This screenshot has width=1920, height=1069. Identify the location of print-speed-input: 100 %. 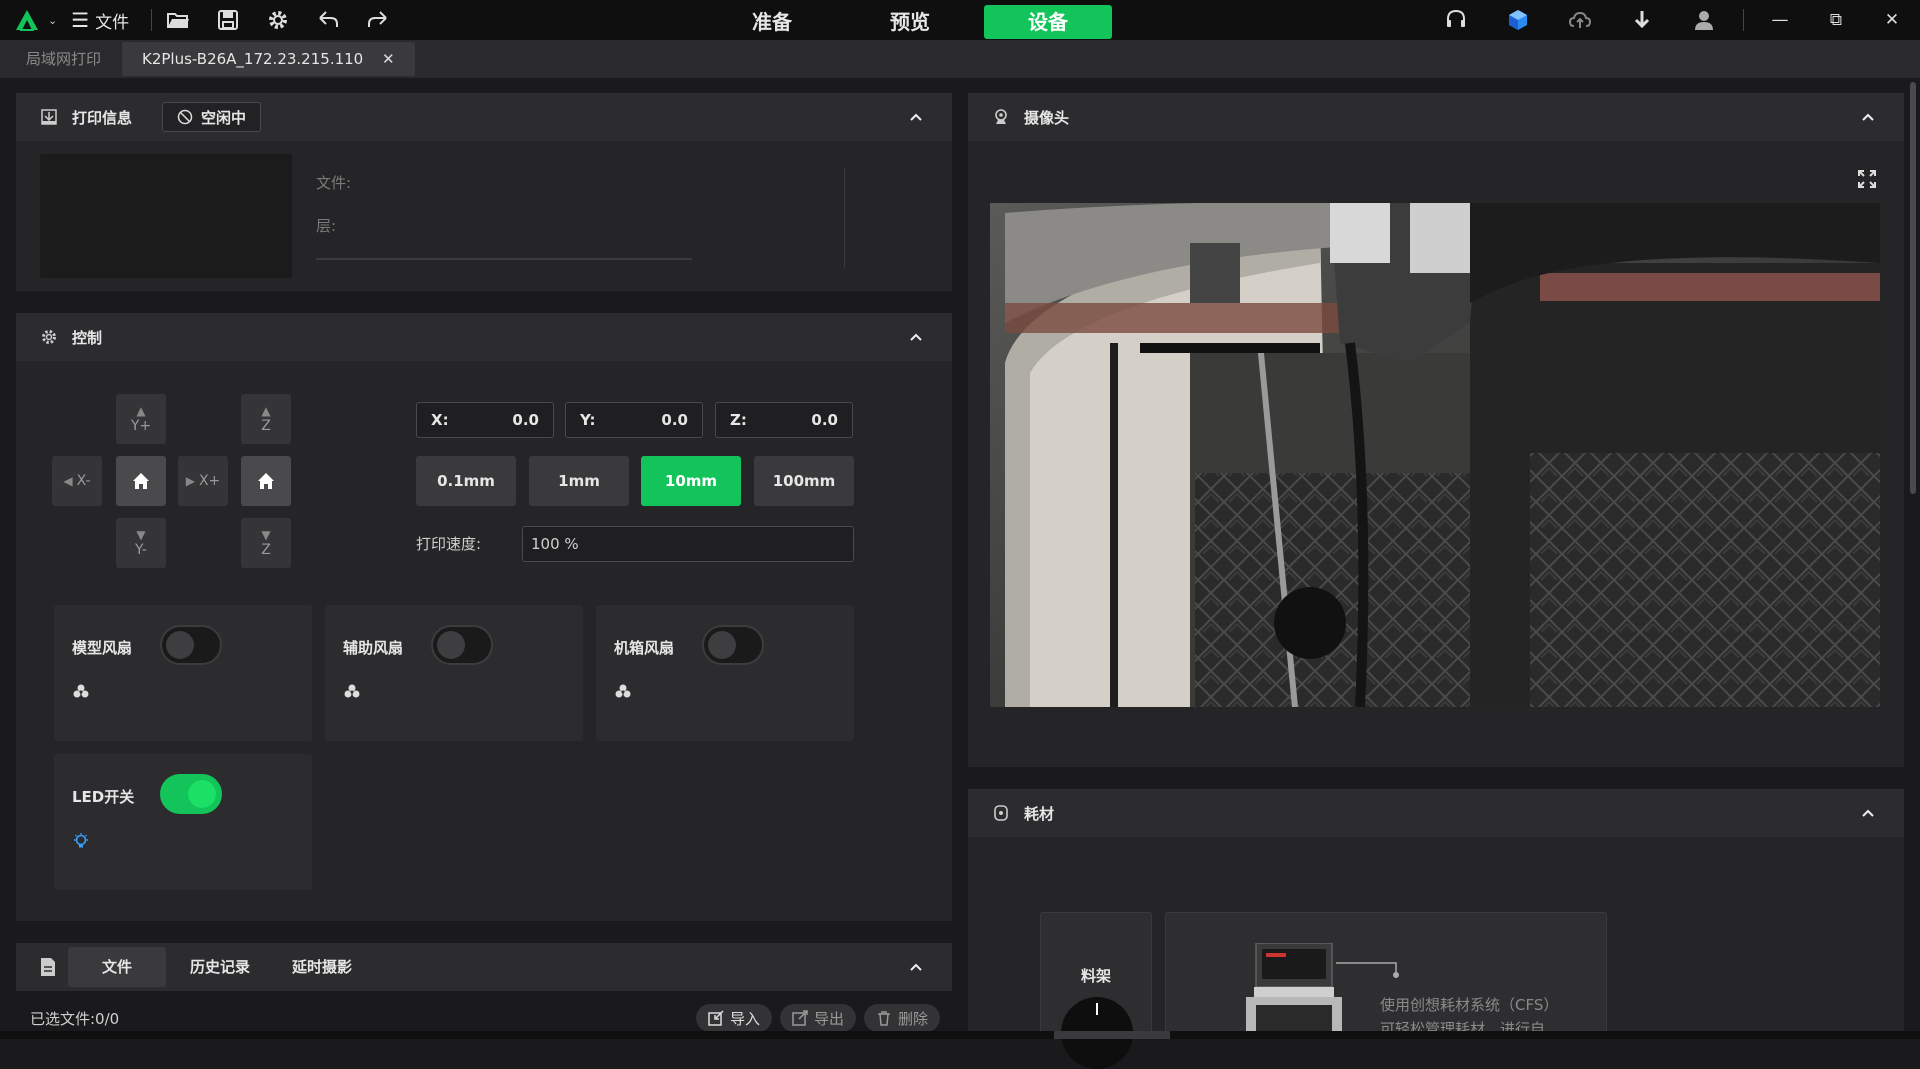
(688, 544).